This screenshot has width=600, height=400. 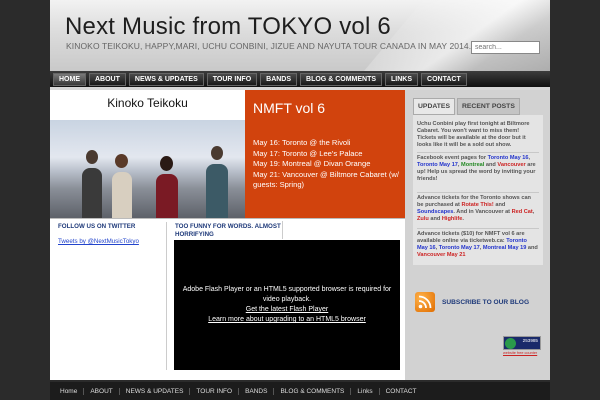 I want to click on counter-value: 253985, so click(x=530, y=340).